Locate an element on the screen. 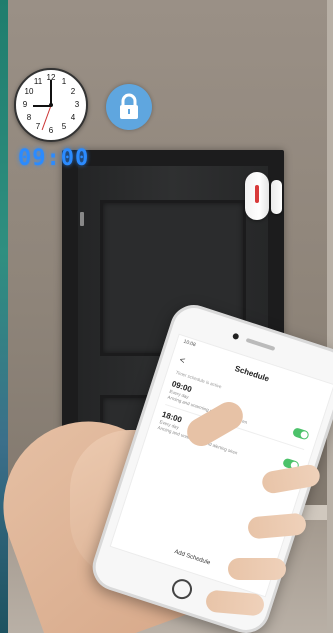 The height and width of the screenshot is (633, 333). clock-number: 2 is located at coordinates (73, 91).